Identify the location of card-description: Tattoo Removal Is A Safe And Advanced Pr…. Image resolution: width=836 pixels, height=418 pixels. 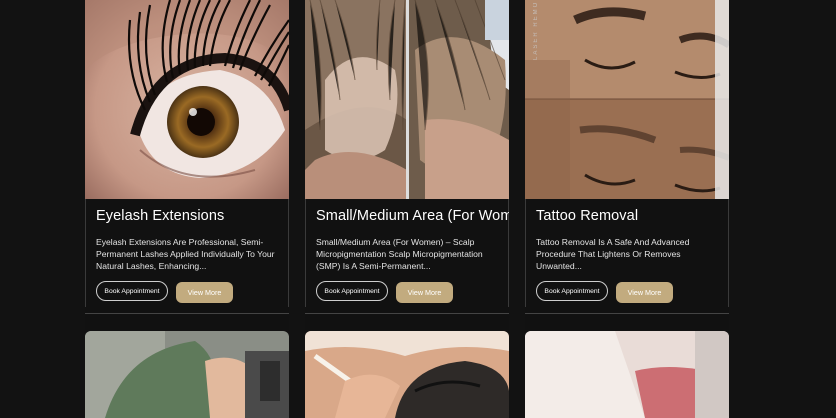
(613, 254).